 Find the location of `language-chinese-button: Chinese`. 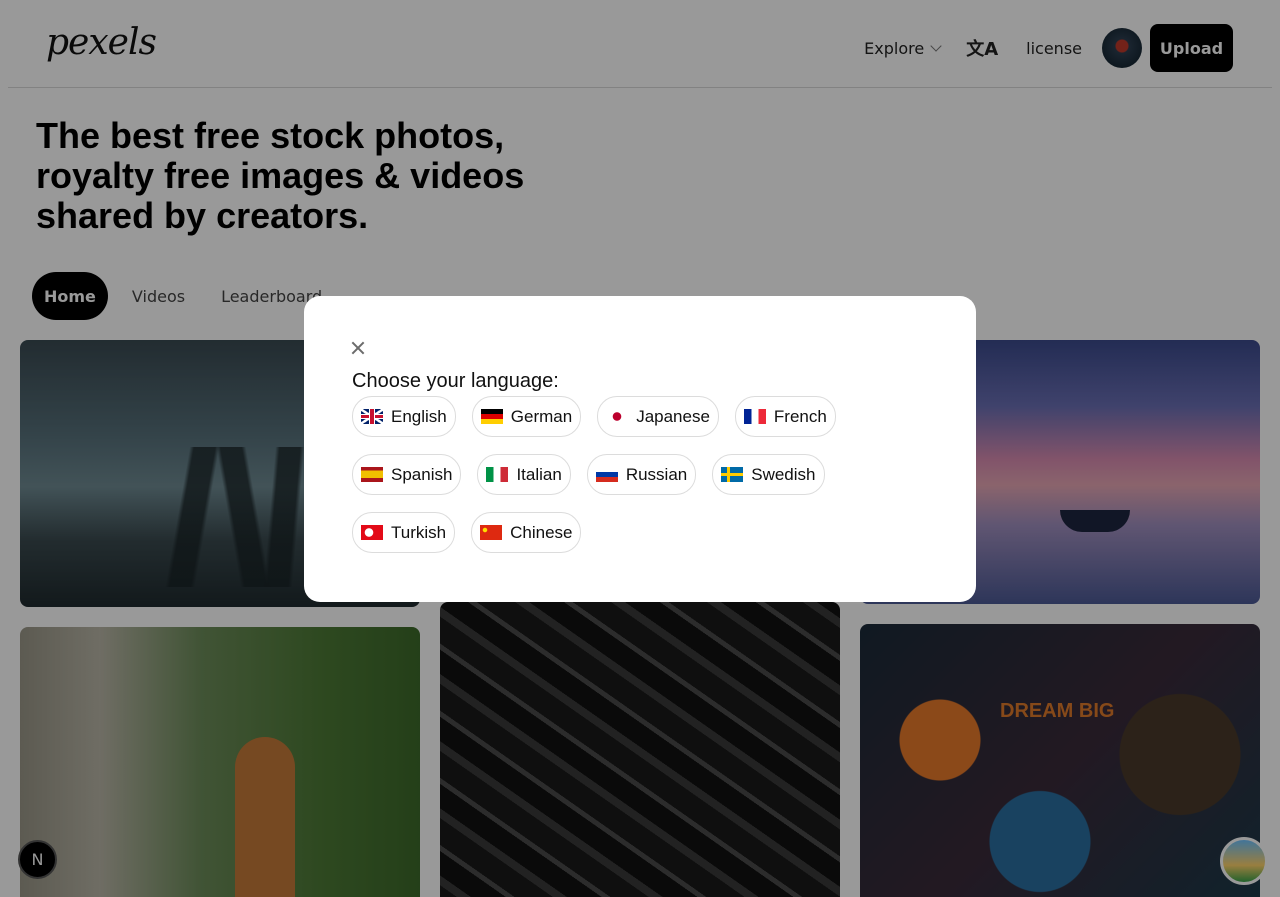

language-chinese-button: Chinese is located at coordinates (526, 532).